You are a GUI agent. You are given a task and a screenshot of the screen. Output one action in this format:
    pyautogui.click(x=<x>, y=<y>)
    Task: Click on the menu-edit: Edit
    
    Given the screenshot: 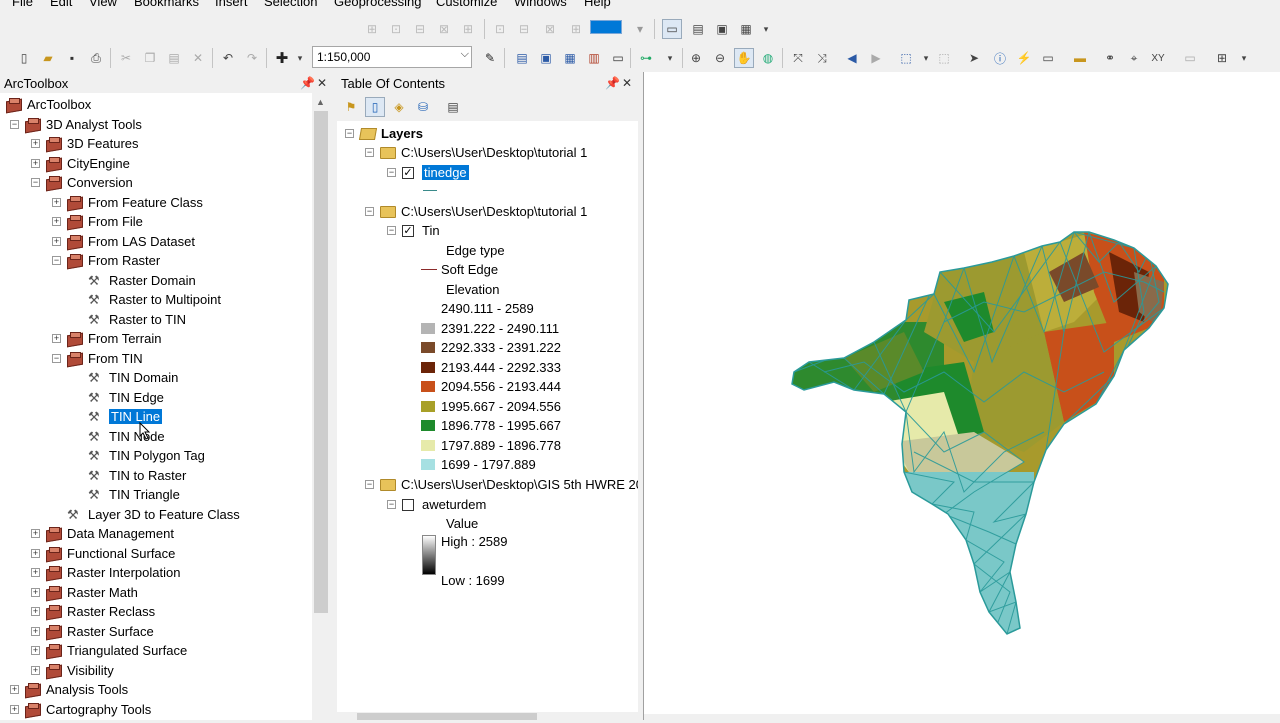 What is the action you would take?
    pyautogui.click(x=61, y=4)
    